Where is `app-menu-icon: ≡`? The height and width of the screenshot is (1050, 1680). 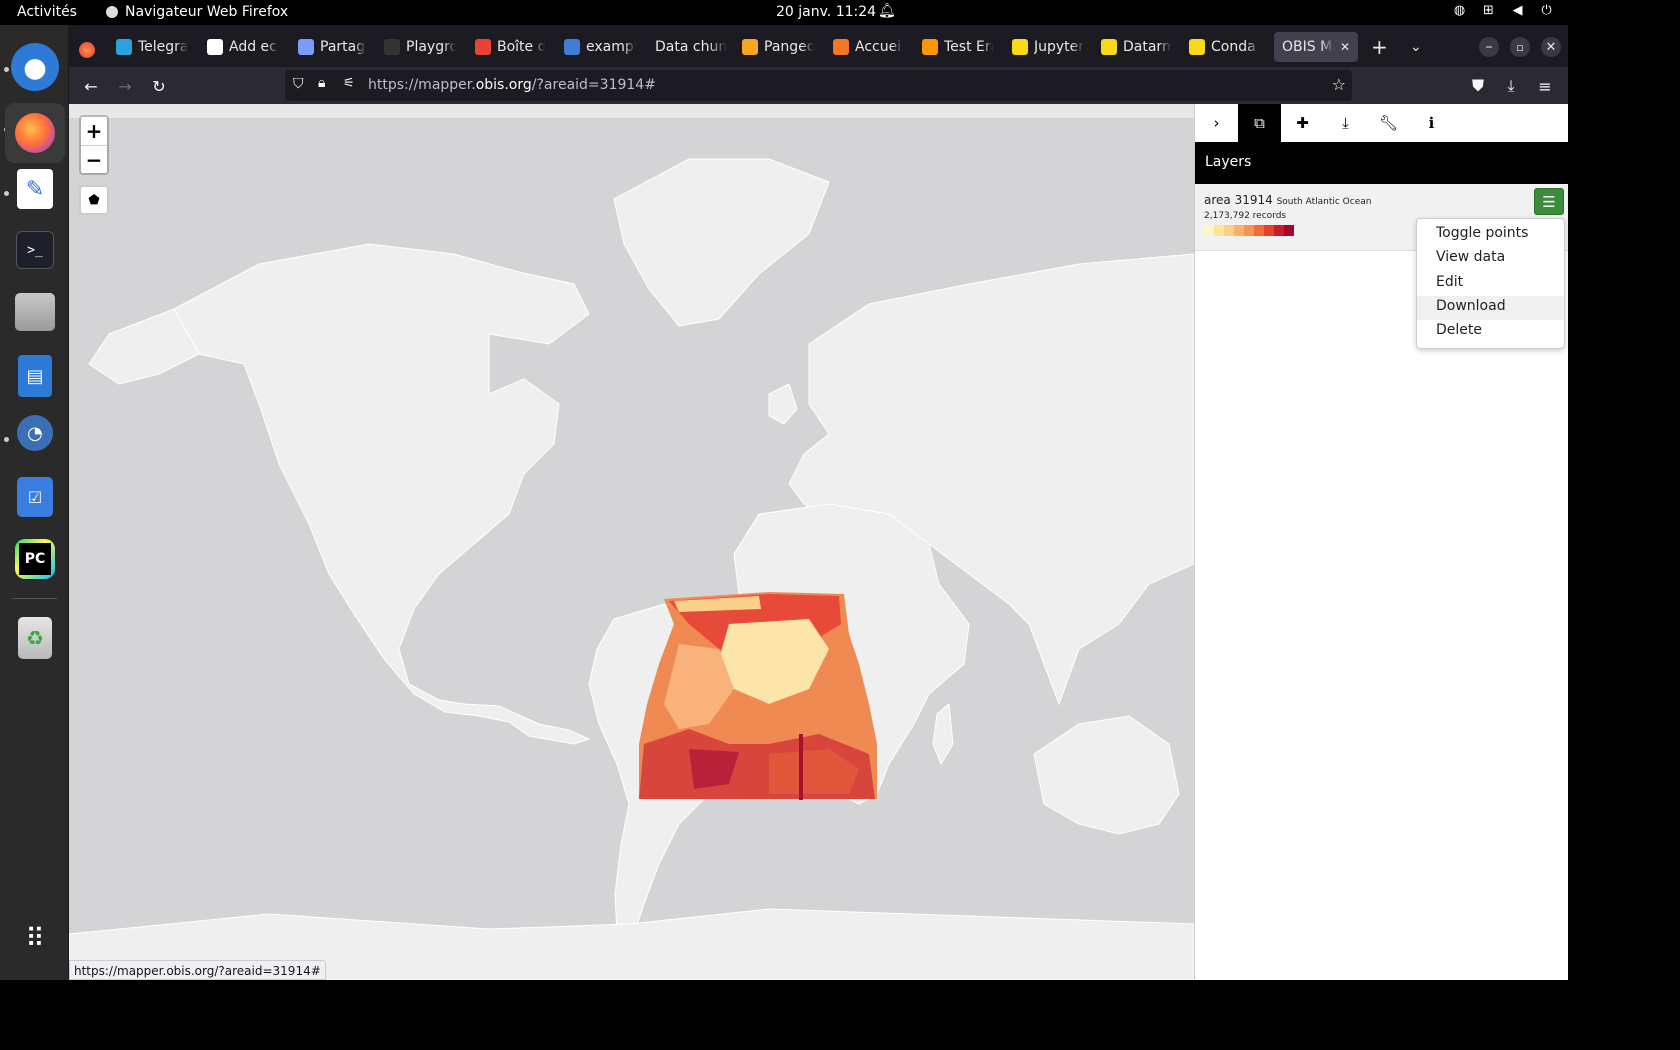
app-menu-icon: ≡ is located at coordinates (1545, 86).